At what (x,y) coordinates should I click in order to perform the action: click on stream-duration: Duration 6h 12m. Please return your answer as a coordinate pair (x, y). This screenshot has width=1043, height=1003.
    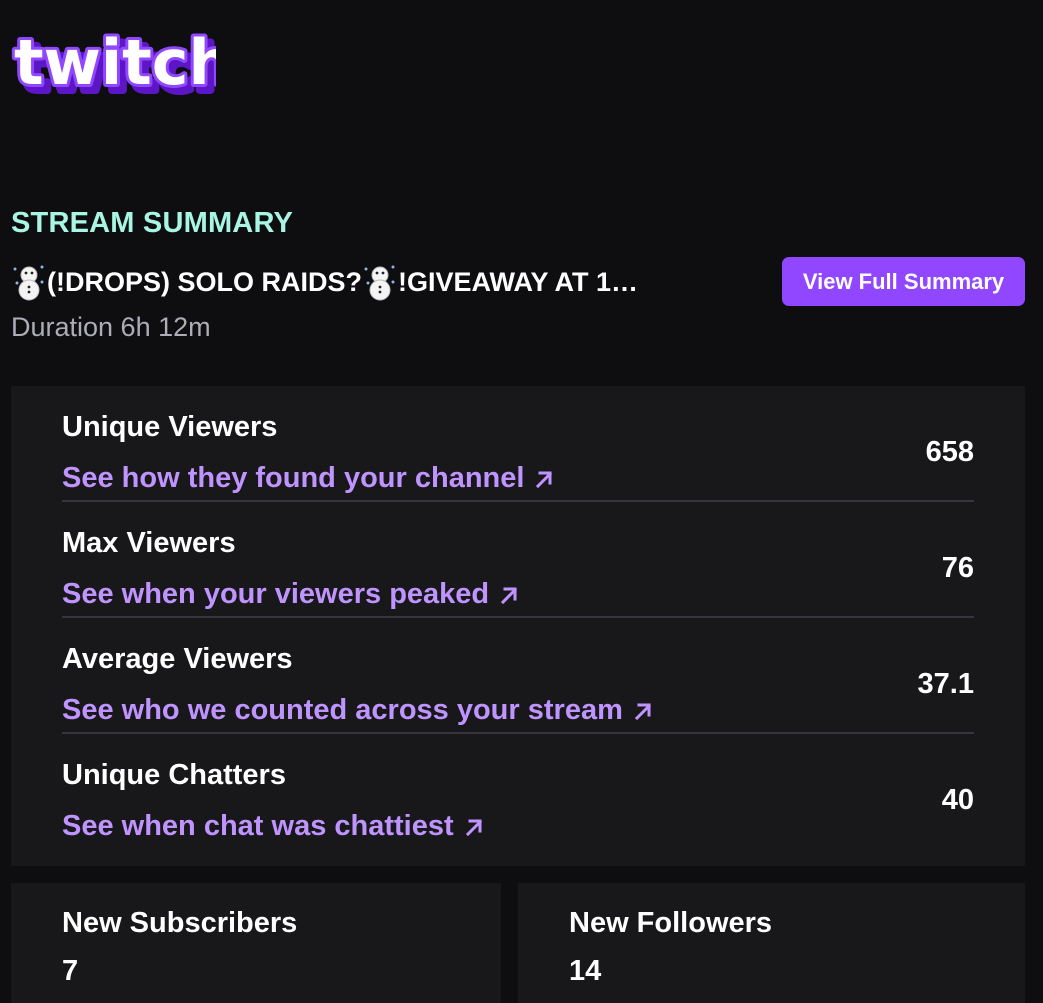
    Looking at the image, I should click on (111, 327).